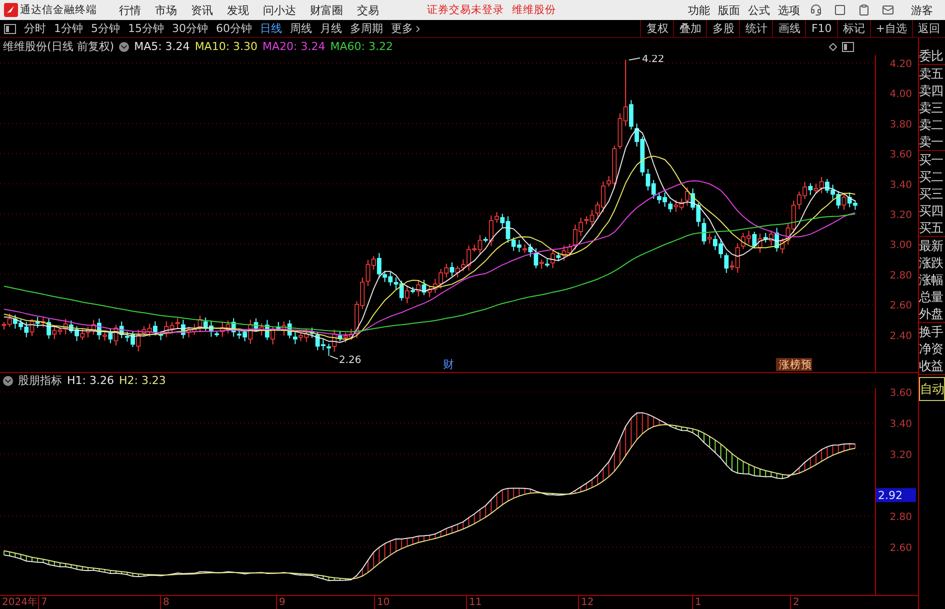  What do you see at coordinates (190, 28) in the screenshot?
I see `period-tab: 30分钟` at bounding box center [190, 28].